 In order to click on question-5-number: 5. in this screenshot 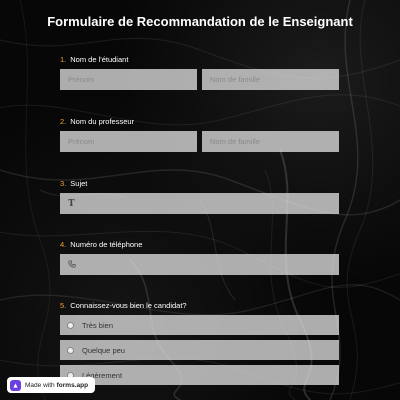, I will do `click(63, 305)`.